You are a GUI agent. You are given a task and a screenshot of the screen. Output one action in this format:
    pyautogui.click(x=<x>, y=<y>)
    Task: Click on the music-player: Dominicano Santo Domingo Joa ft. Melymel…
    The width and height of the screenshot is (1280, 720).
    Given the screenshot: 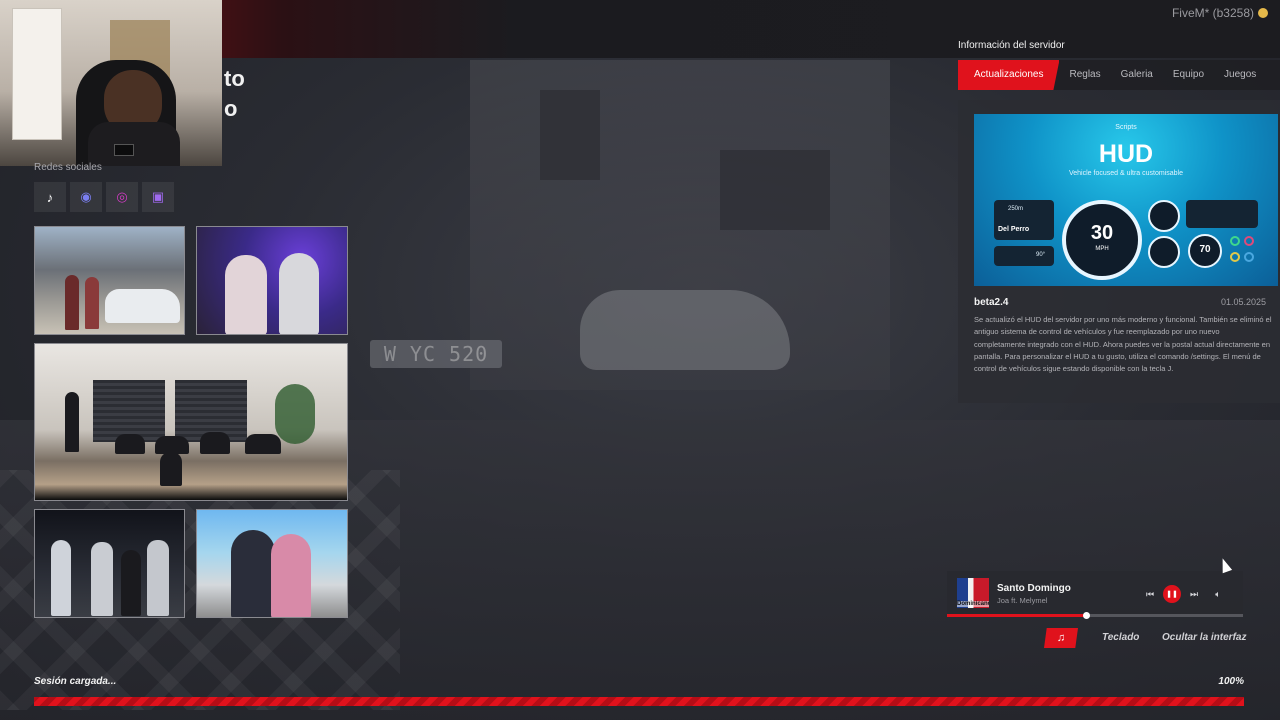 What is the action you would take?
    pyautogui.click(x=1095, y=595)
    